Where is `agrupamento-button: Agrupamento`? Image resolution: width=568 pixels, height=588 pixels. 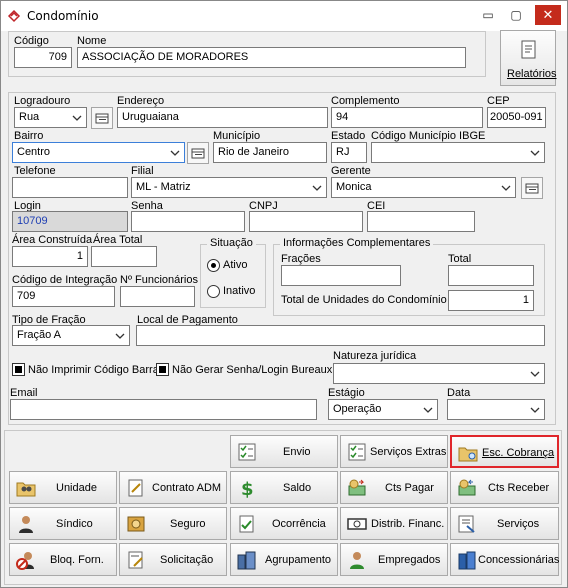 agrupamento-button: Agrupamento is located at coordinates (284, 559).